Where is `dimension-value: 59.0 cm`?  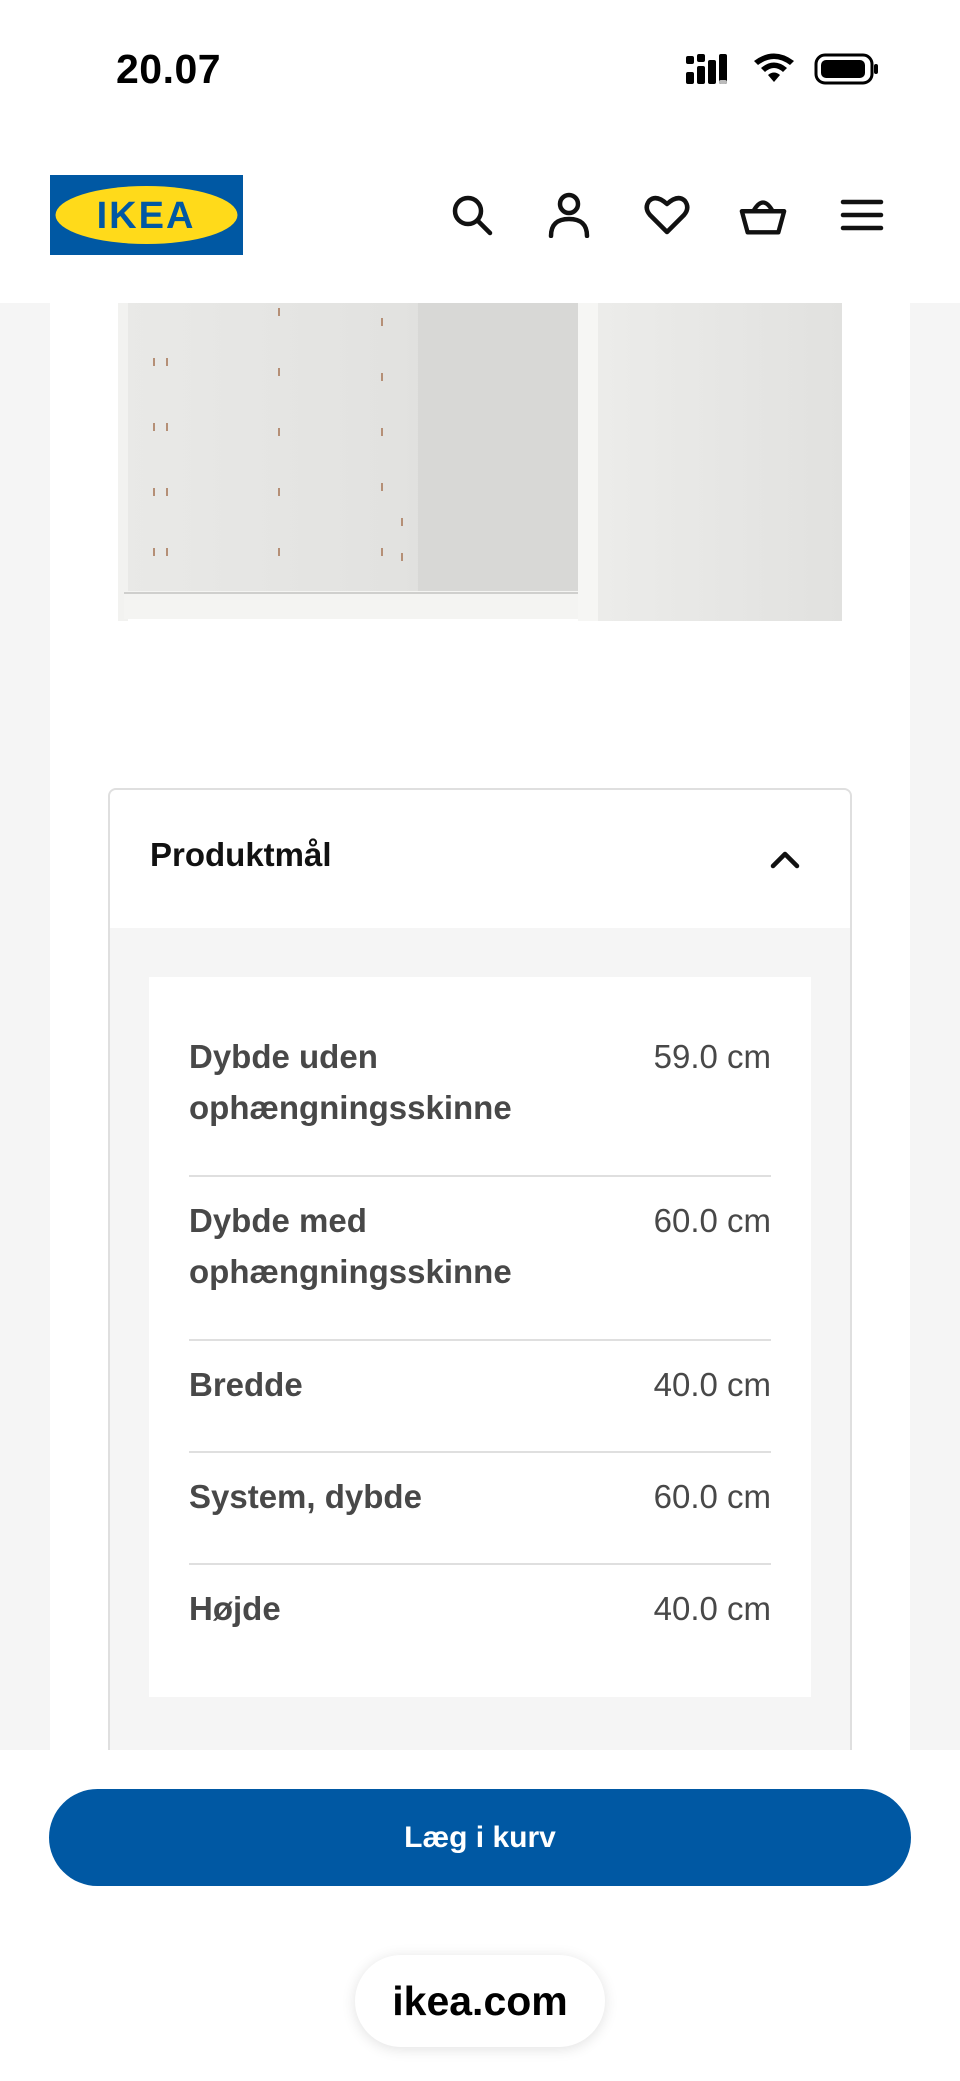 dimension-value: 59.0 cm is located at coordinates (712, 1056).